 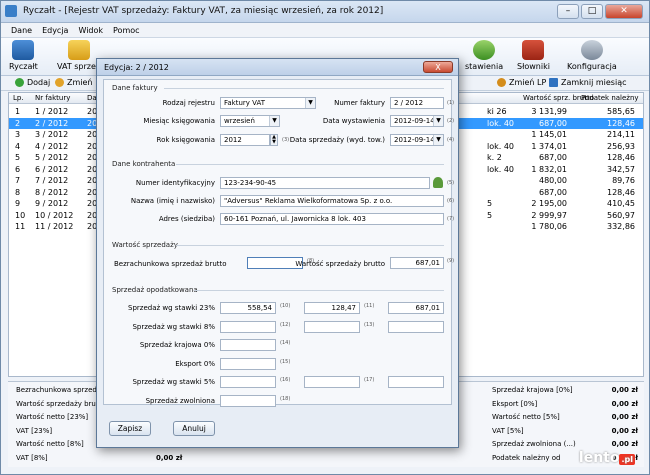 I want to click on summary-label: VAT [5%], so click(x=508, y=430).